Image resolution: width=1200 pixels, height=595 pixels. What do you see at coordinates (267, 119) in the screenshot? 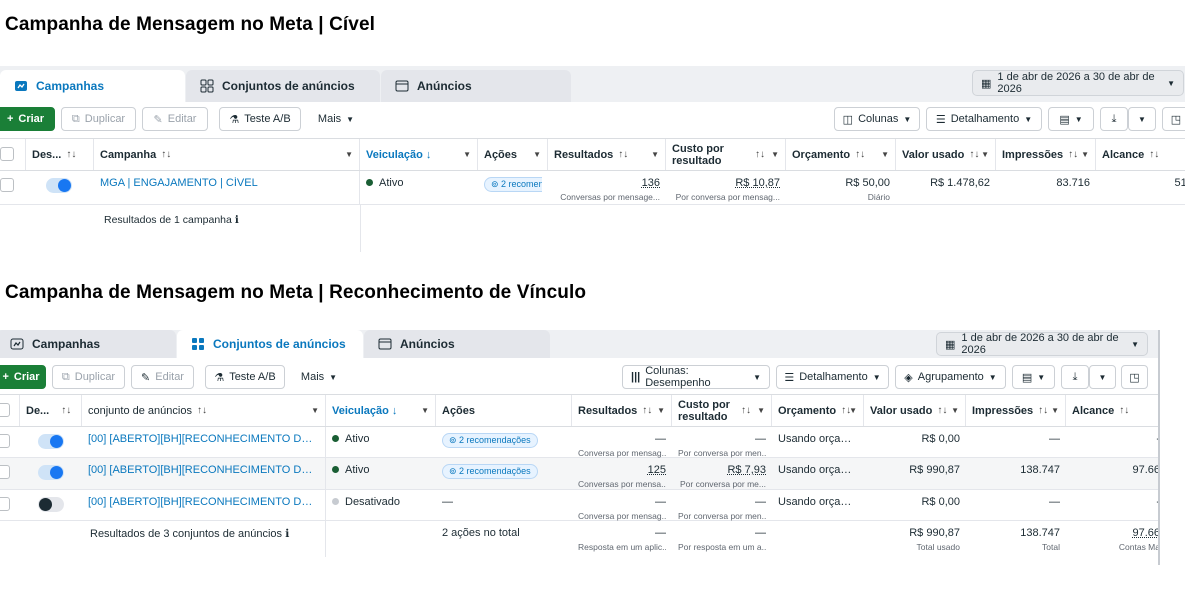
I see `ab-test-label: Teste A/B` at bounding box center [267, 119].